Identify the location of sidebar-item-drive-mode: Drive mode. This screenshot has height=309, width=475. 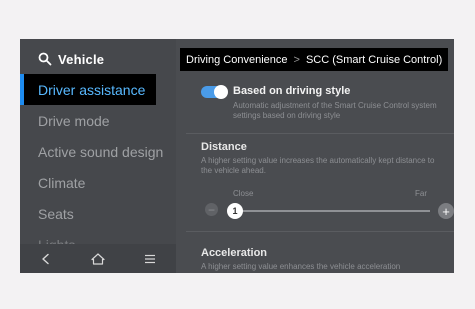
(98, 120).